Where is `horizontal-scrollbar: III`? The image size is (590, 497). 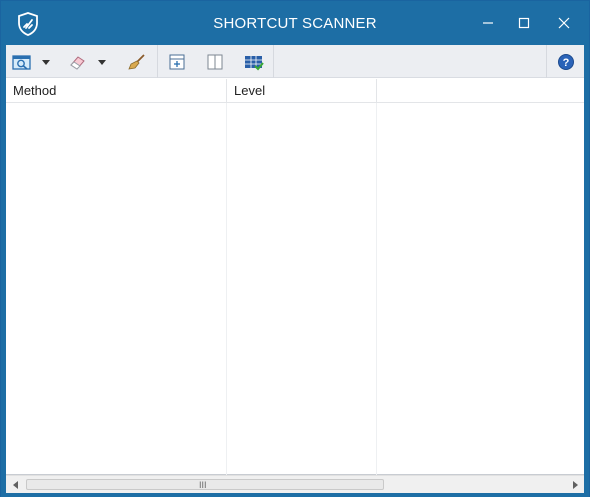 horizontal-scrollbar: III is located at coordinates (295, 484).